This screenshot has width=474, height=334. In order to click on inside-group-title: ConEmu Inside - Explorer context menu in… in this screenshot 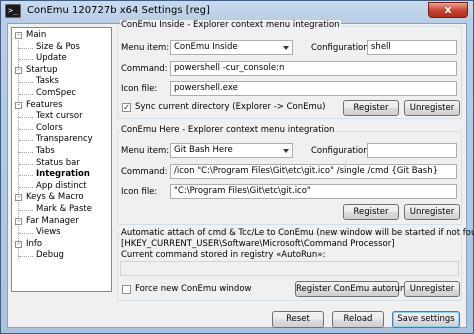, I will do `click(230, 25)`.